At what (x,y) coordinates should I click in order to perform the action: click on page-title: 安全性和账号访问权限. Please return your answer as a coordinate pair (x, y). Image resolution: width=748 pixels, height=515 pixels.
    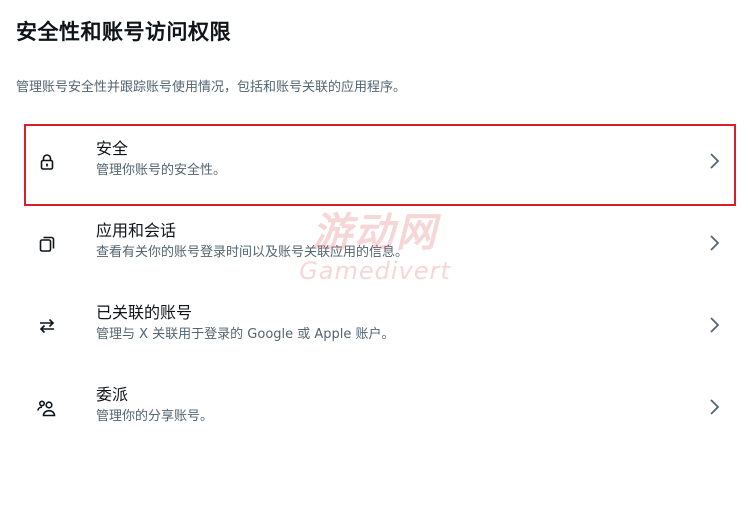
    Looking at the image, I should click on (123, 32).